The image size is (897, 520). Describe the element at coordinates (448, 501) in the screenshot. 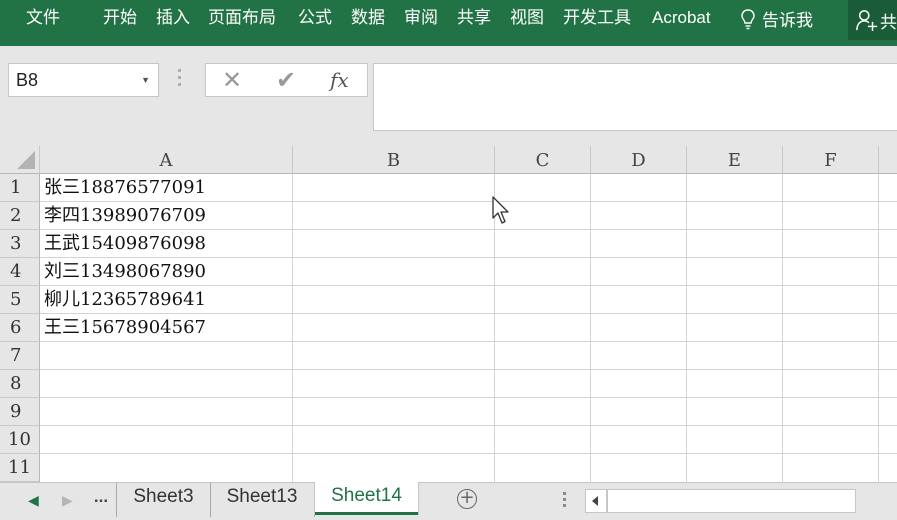

I see `sheet-tabs-bar: ◀ ▶ ... Sheet3 Sheet13 Sheet14 +` at that location.